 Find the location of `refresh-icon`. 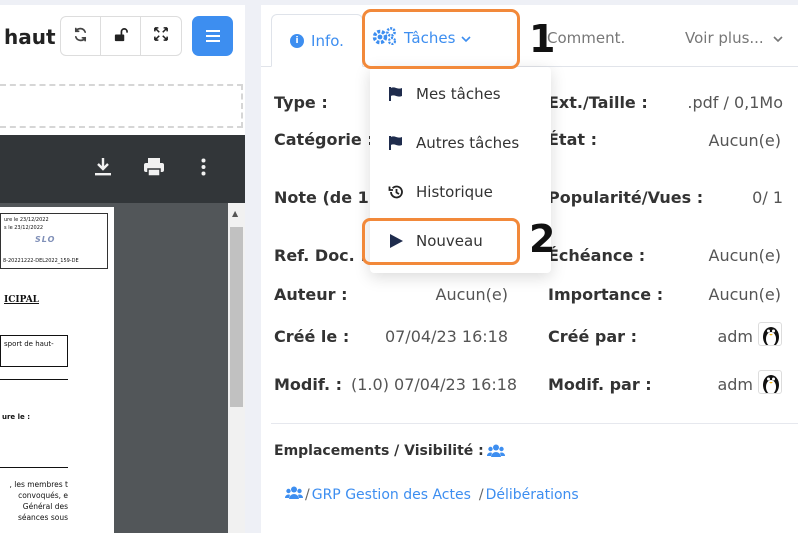

refresh-icon is located at coordinates (80, 36).